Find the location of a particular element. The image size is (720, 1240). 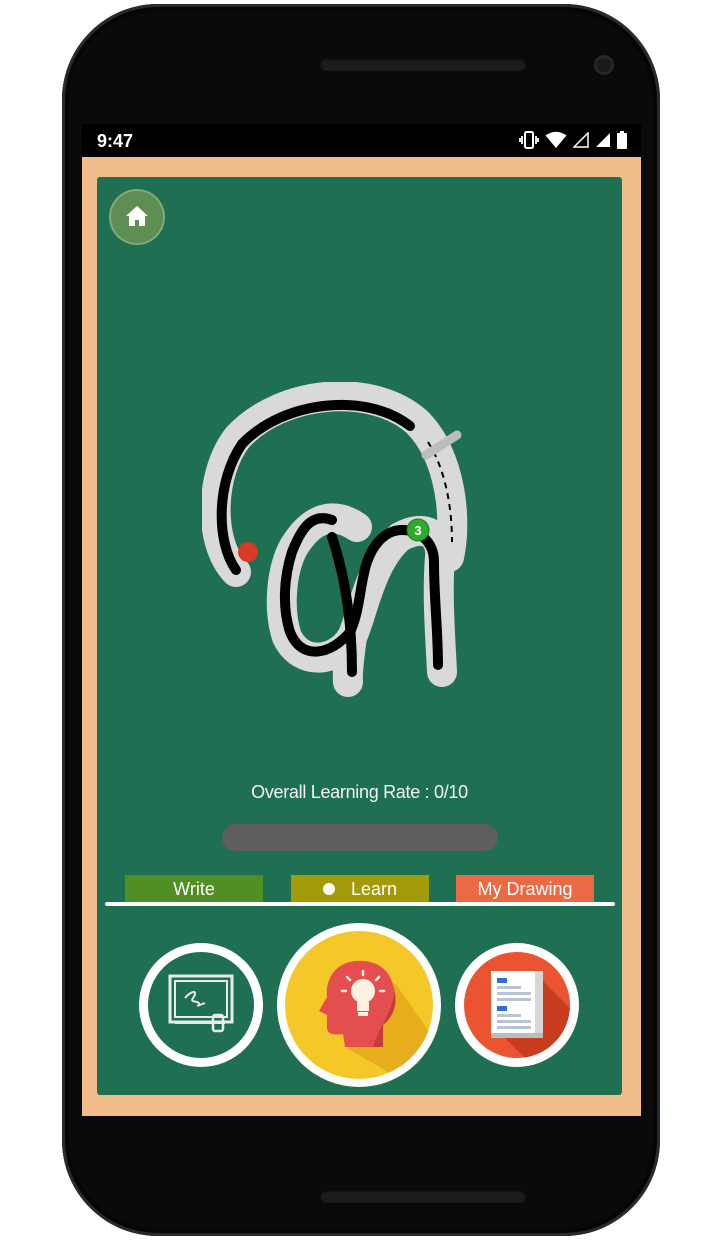

active-tab-dot is located at coordinates (328, 889).